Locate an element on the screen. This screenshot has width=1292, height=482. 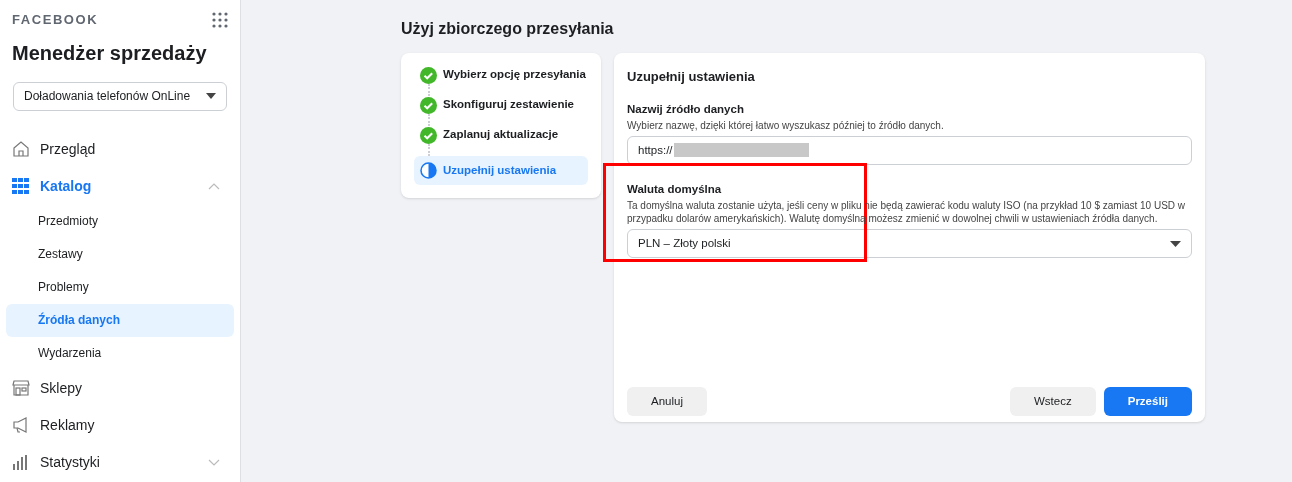
nav-item: Katalog is located at coordinates (120, 186).